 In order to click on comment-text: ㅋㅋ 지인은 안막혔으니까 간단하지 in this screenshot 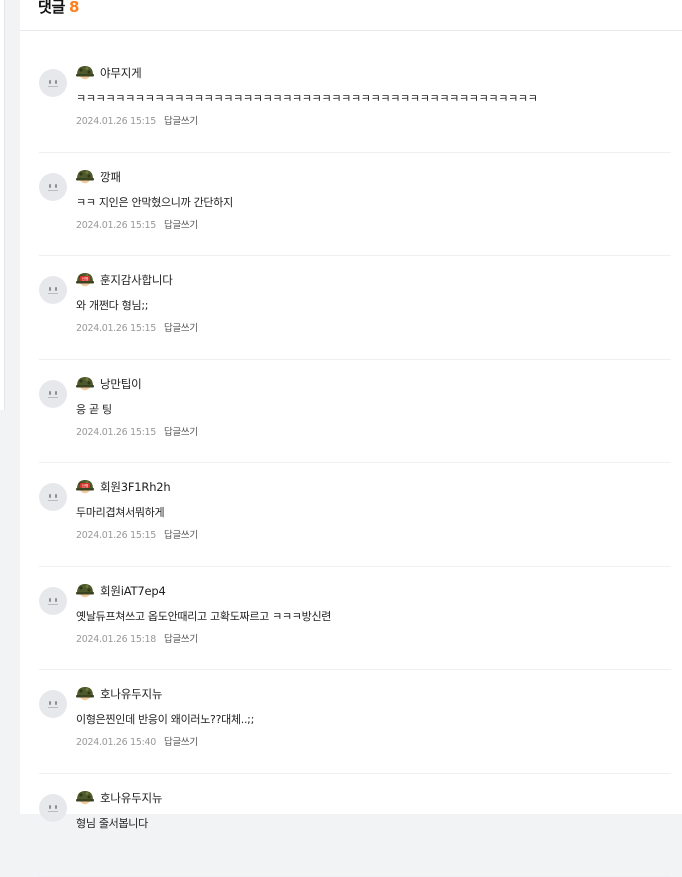, I will do `click(154, 202)`.